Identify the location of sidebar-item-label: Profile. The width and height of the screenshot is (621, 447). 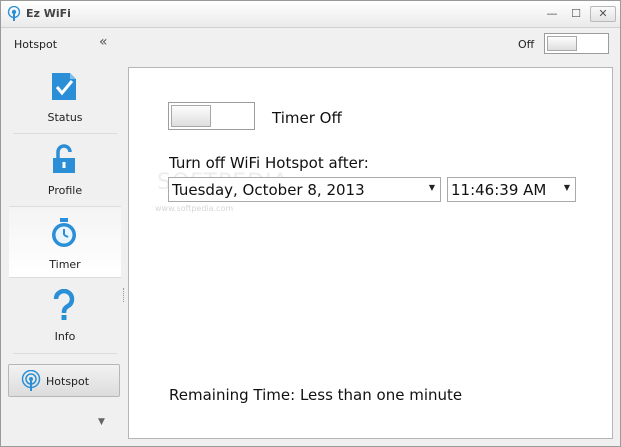
(65, 190).